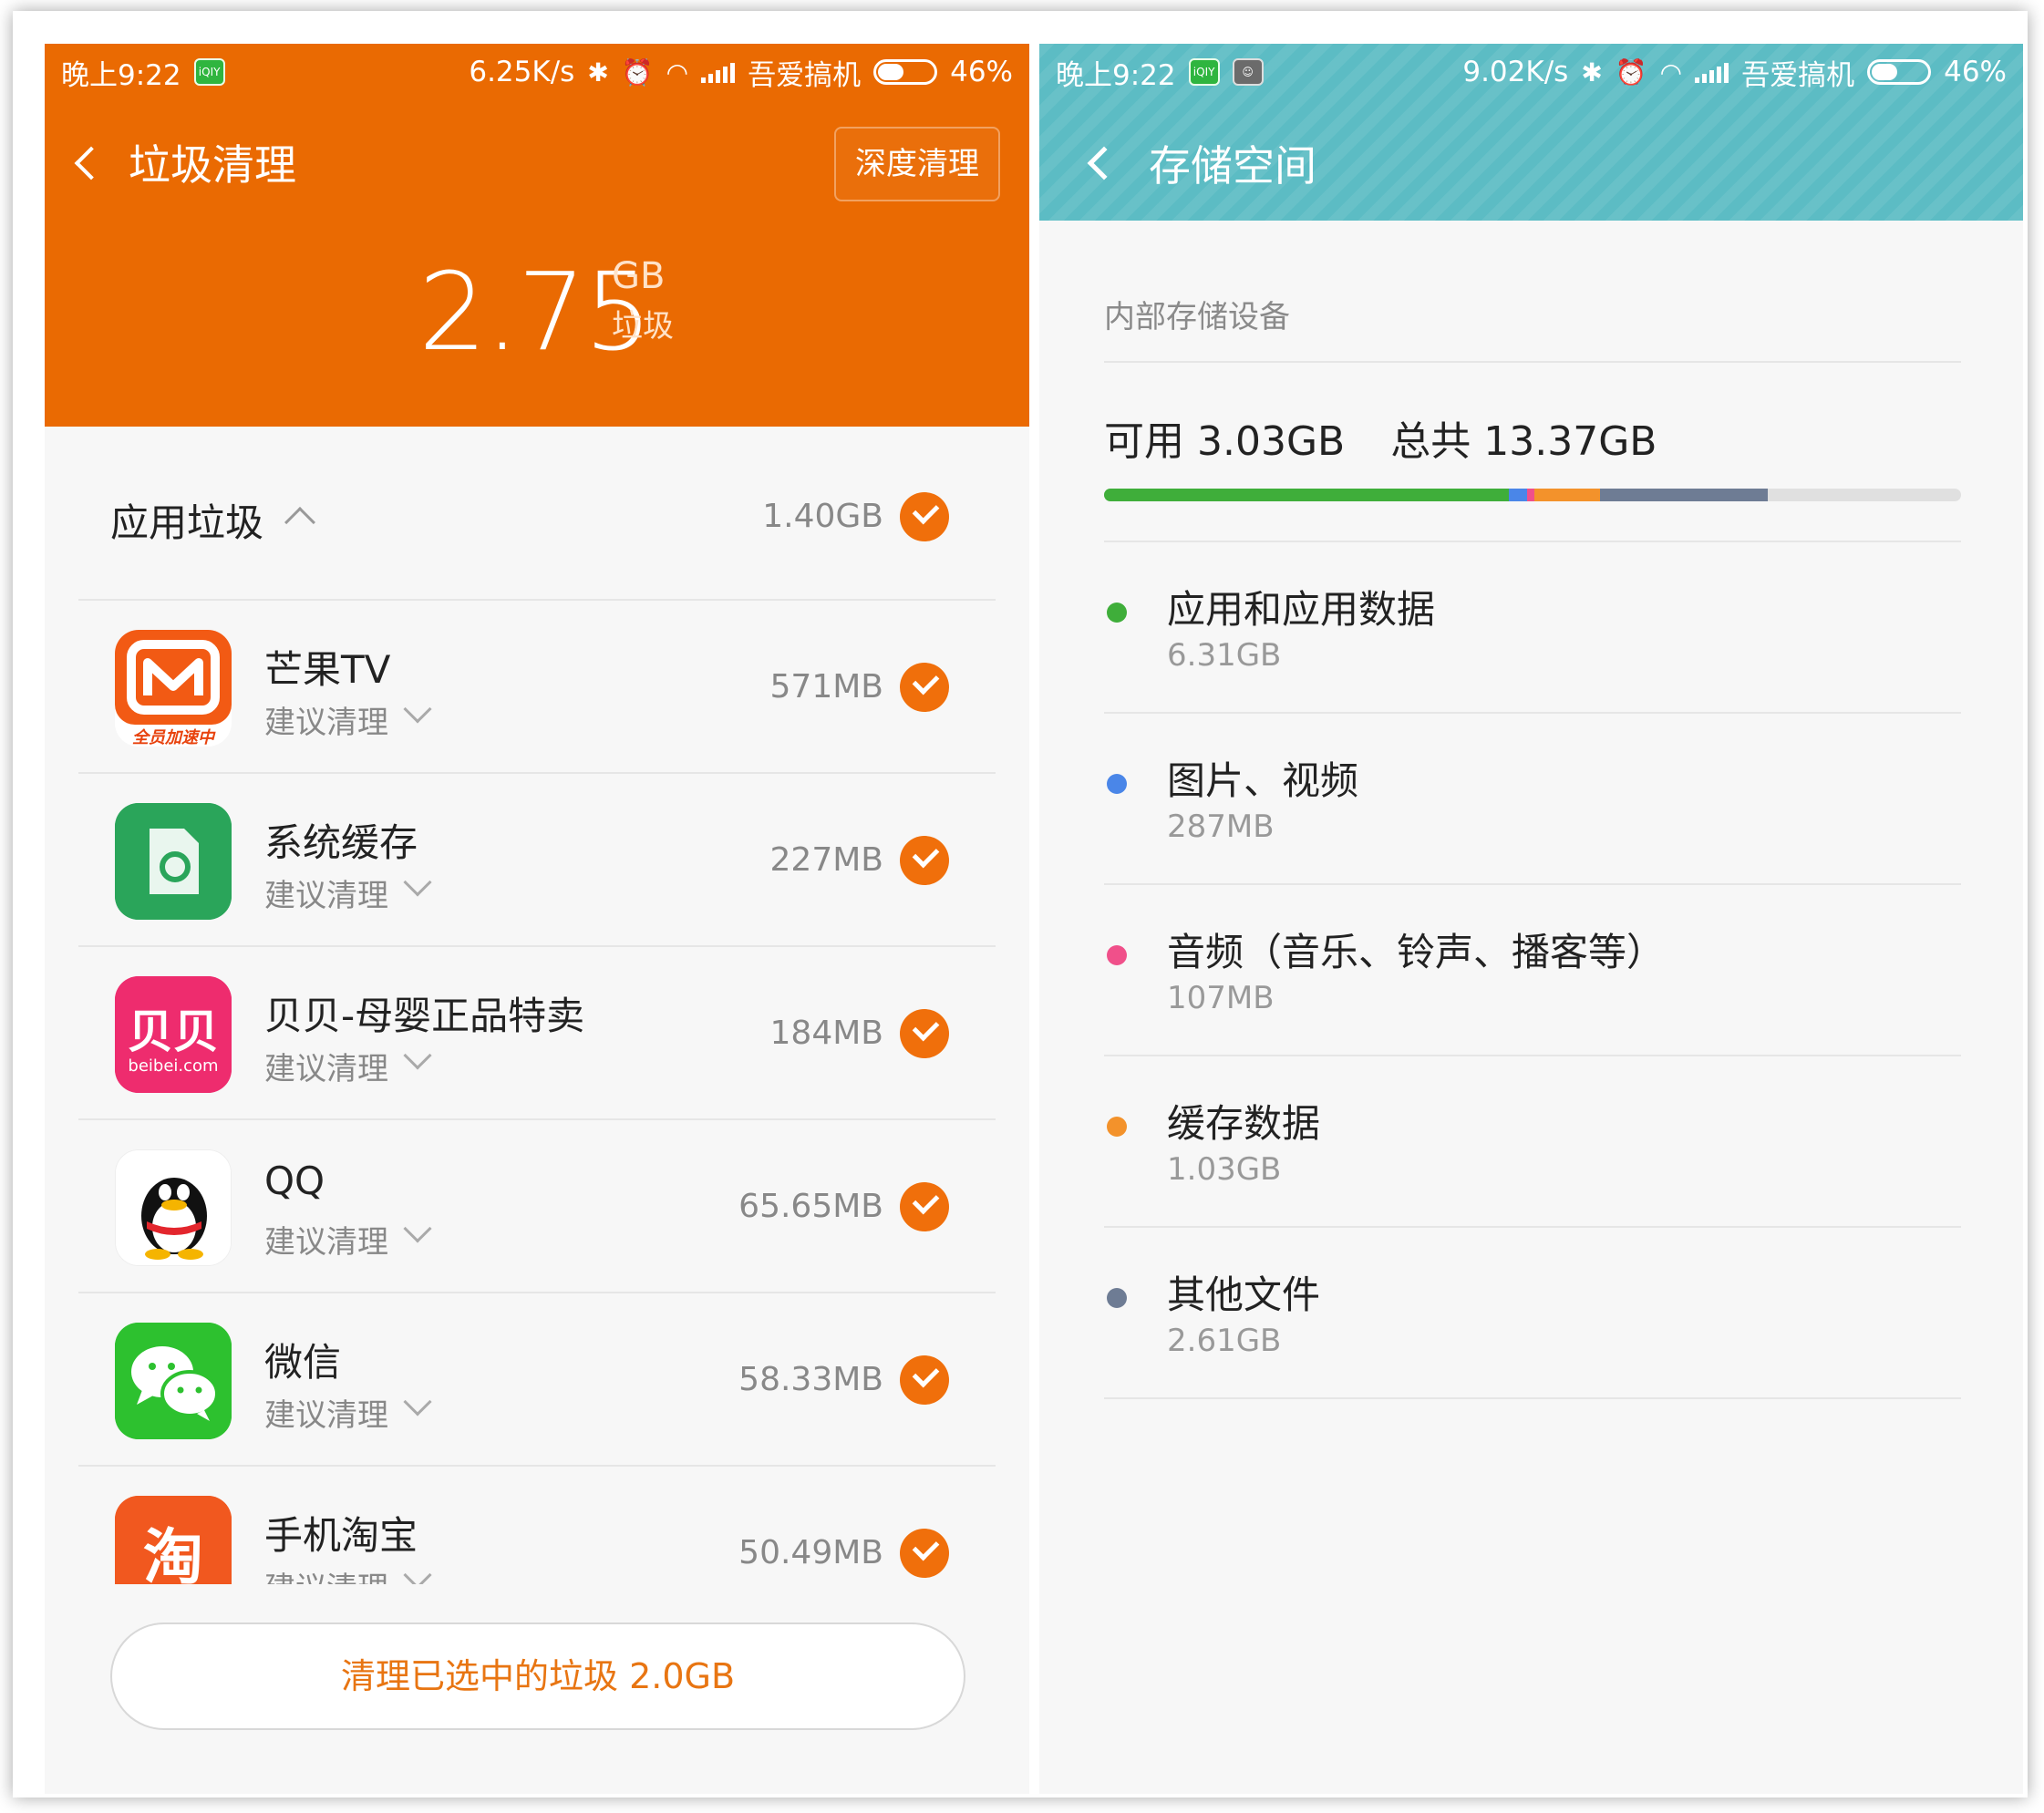 The width and height of the screenshot is (2044, 1813). What do you see at coordinates (1523, 441) in the screenshot?
I see `total-storage: 总共 13.37GB` at bounding box center [1523, 441].